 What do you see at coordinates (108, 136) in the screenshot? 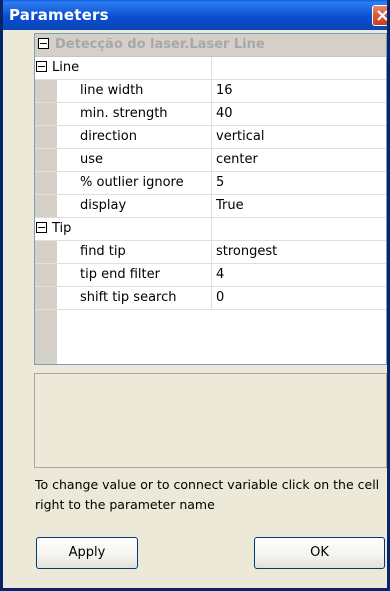
I see `property-name: direction` at bounding box center [108, 136].